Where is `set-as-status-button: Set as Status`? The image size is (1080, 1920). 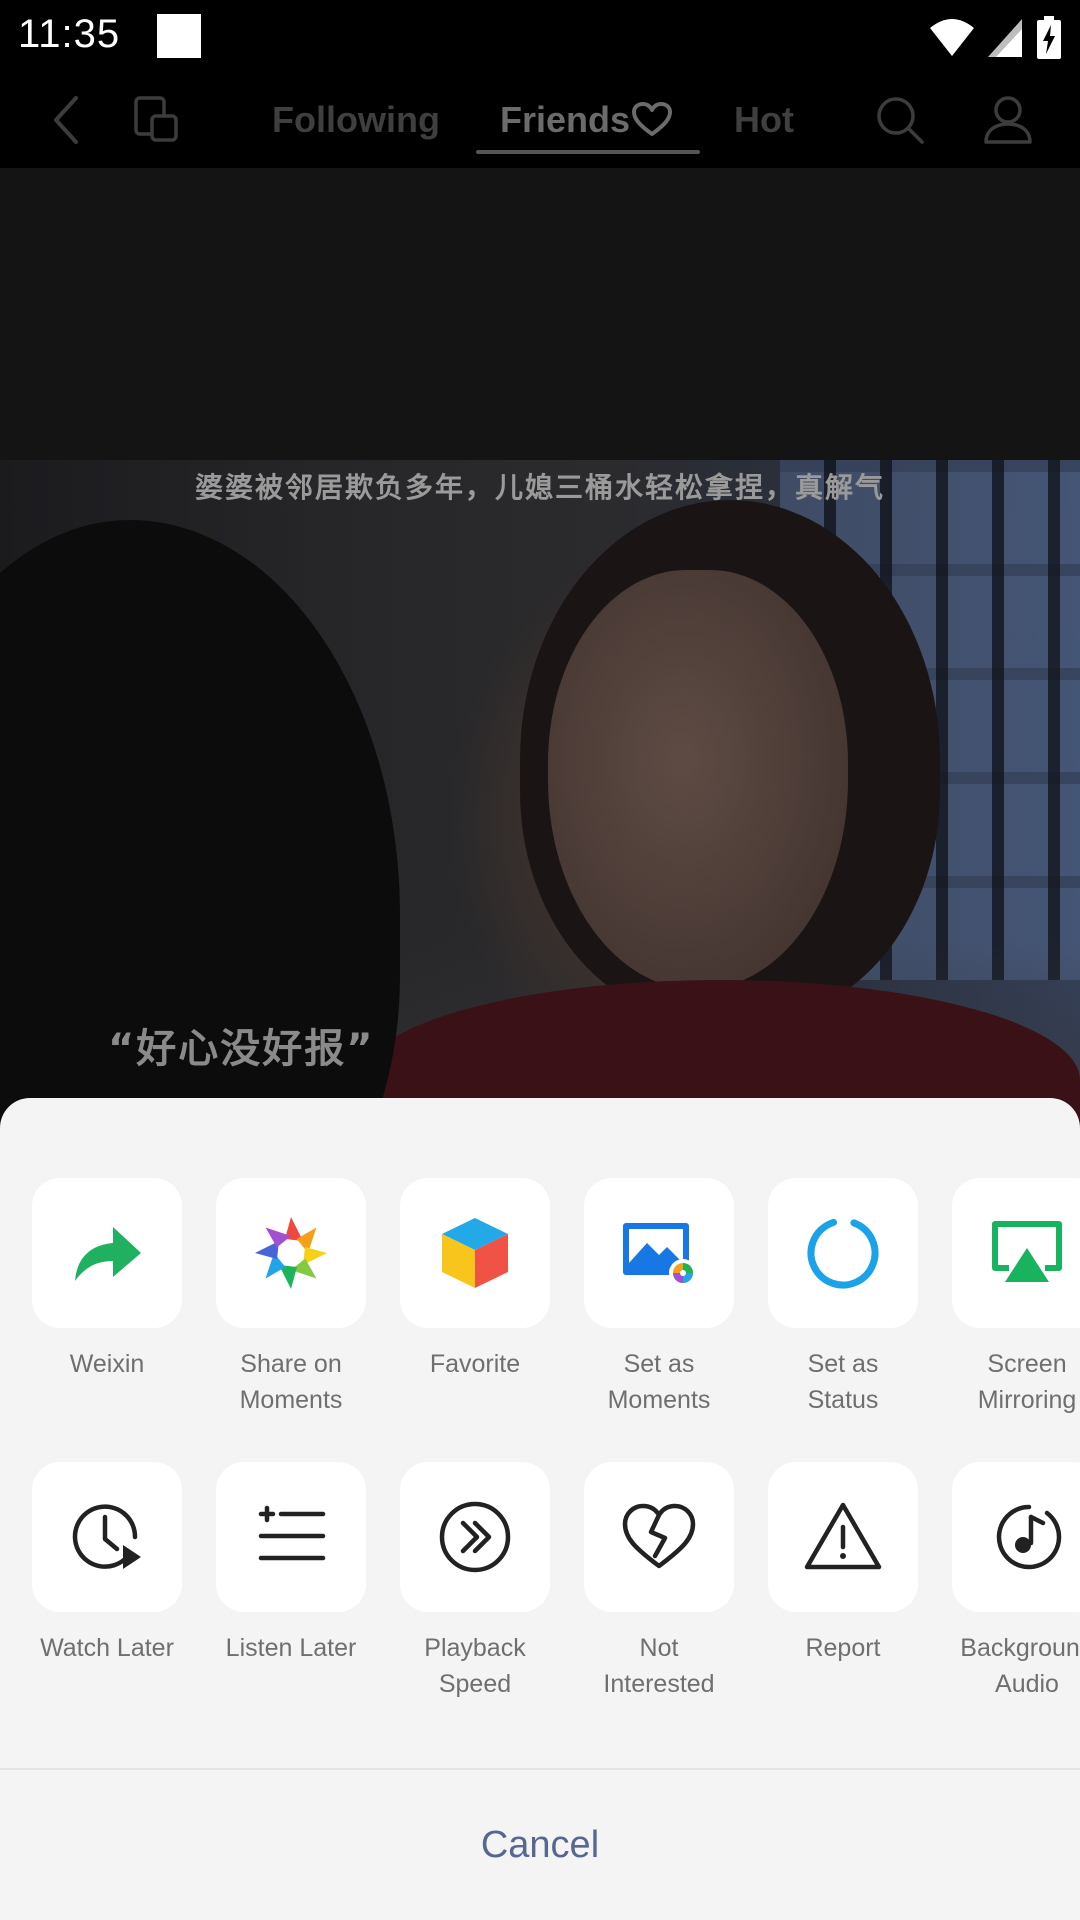
set-as-status-button: Set as Status is located at coordinates (828, 1298).